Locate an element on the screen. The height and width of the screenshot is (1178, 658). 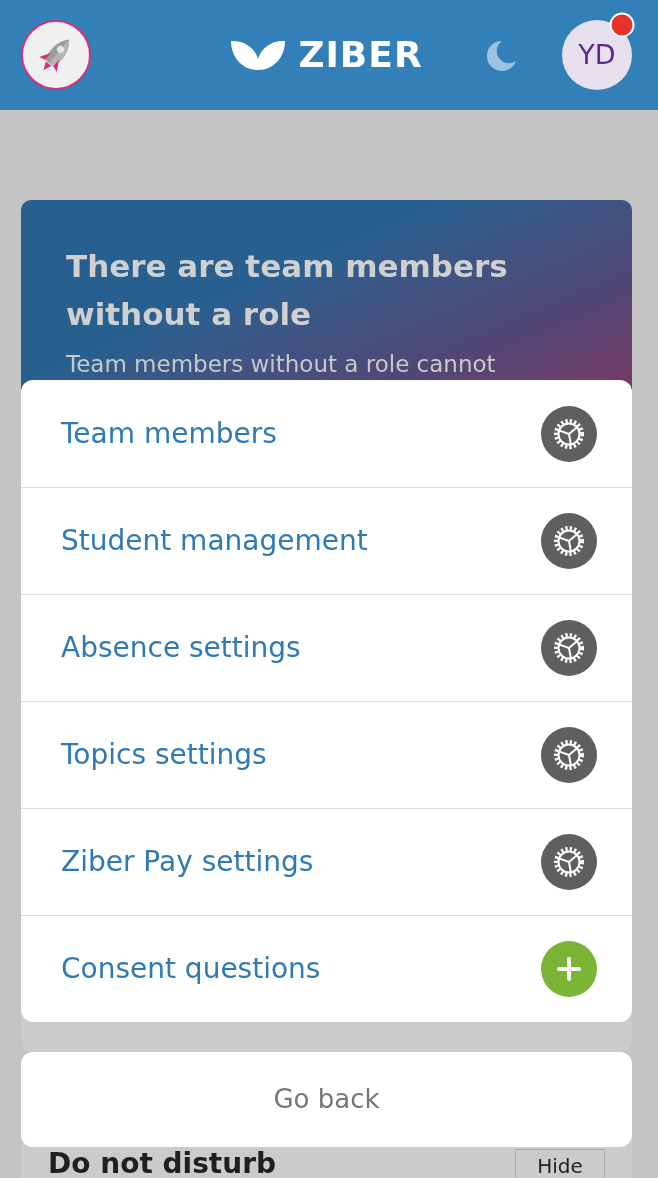
menu-item: Absence settings is located at coordinates (326, 647).